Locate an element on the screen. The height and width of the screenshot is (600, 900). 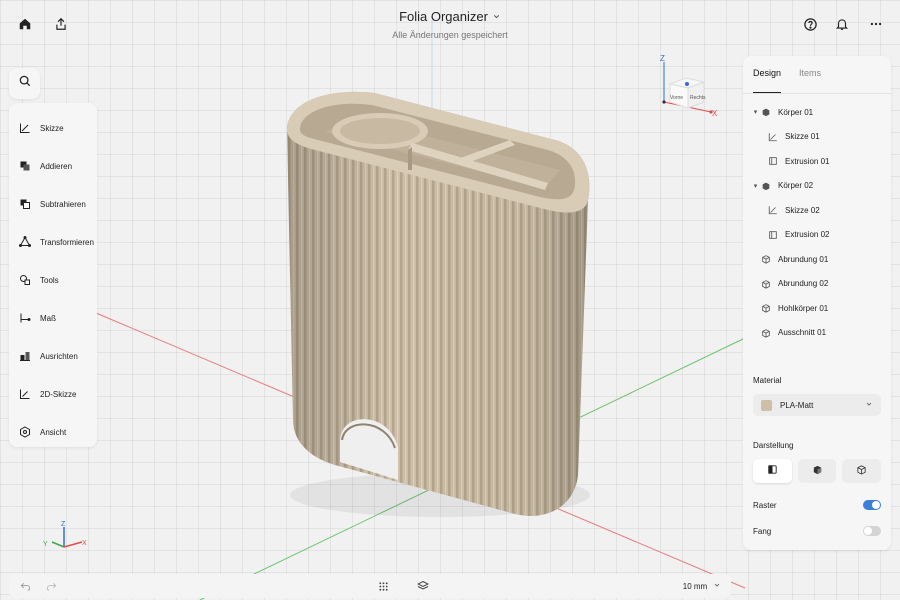
wireframe-icon is located at coordinates (861, 471).